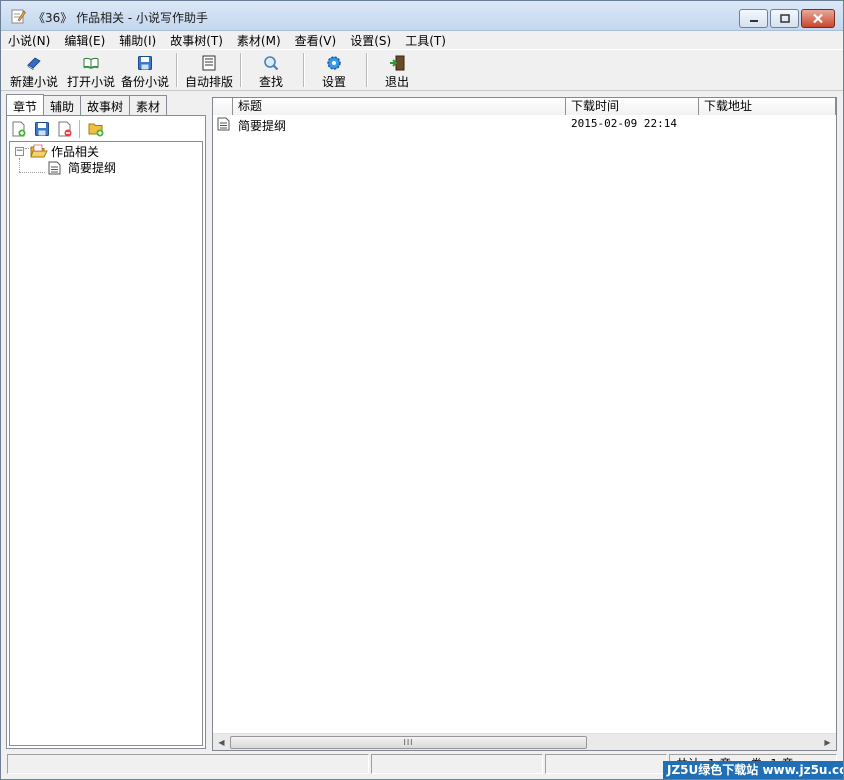 The height and width of the screenshot is (780, 844). What do you see at coordinates (524, 125) in the screenshot?
I see `list-item: 简要提纲 2015-02-09 22:14` at bounding box center [524, 125].